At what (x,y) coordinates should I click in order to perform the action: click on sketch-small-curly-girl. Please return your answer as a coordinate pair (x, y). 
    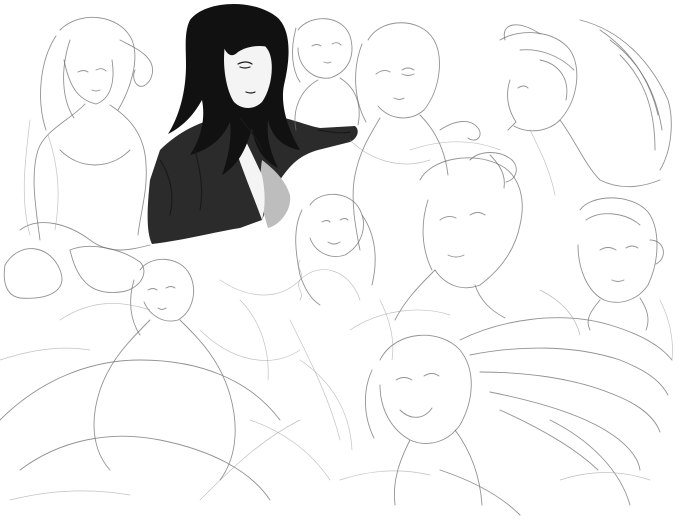
    Looking at the image, I should click on (335, 249).